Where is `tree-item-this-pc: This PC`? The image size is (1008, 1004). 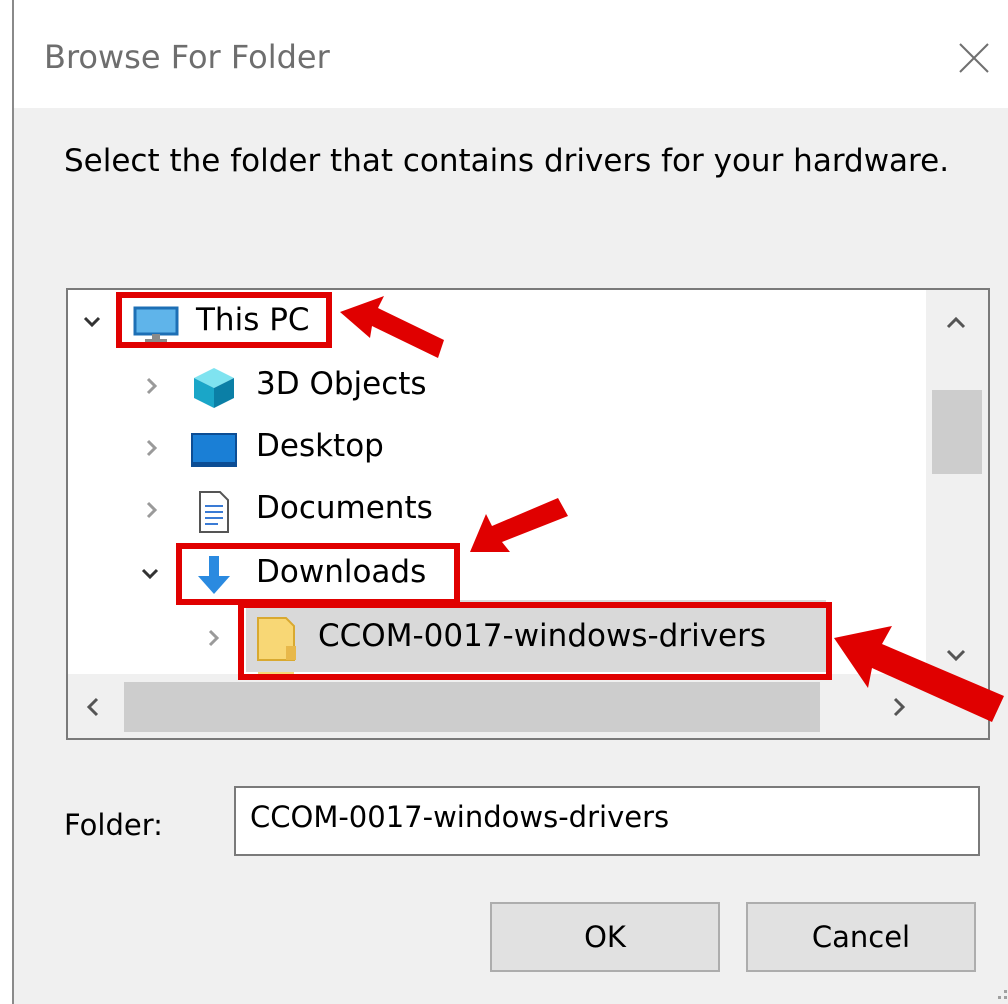 tree-item-this-pc: This PC is located at coordinates (493, 322).